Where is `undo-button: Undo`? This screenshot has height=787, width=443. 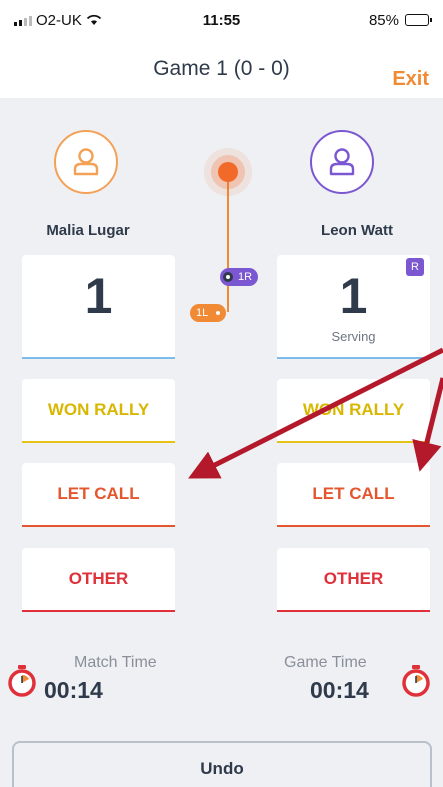
undo-button: Undo is located at coordinates (222, 764).